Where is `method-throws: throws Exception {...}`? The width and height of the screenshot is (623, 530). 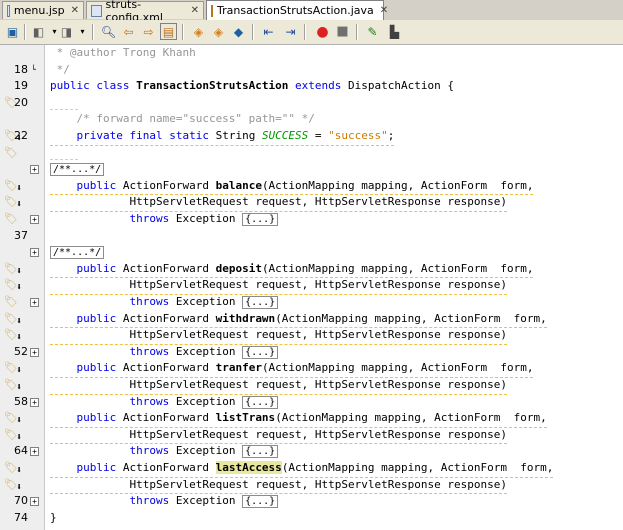
method-throws: throws Exception {...} is located at coordinates (164, 303).